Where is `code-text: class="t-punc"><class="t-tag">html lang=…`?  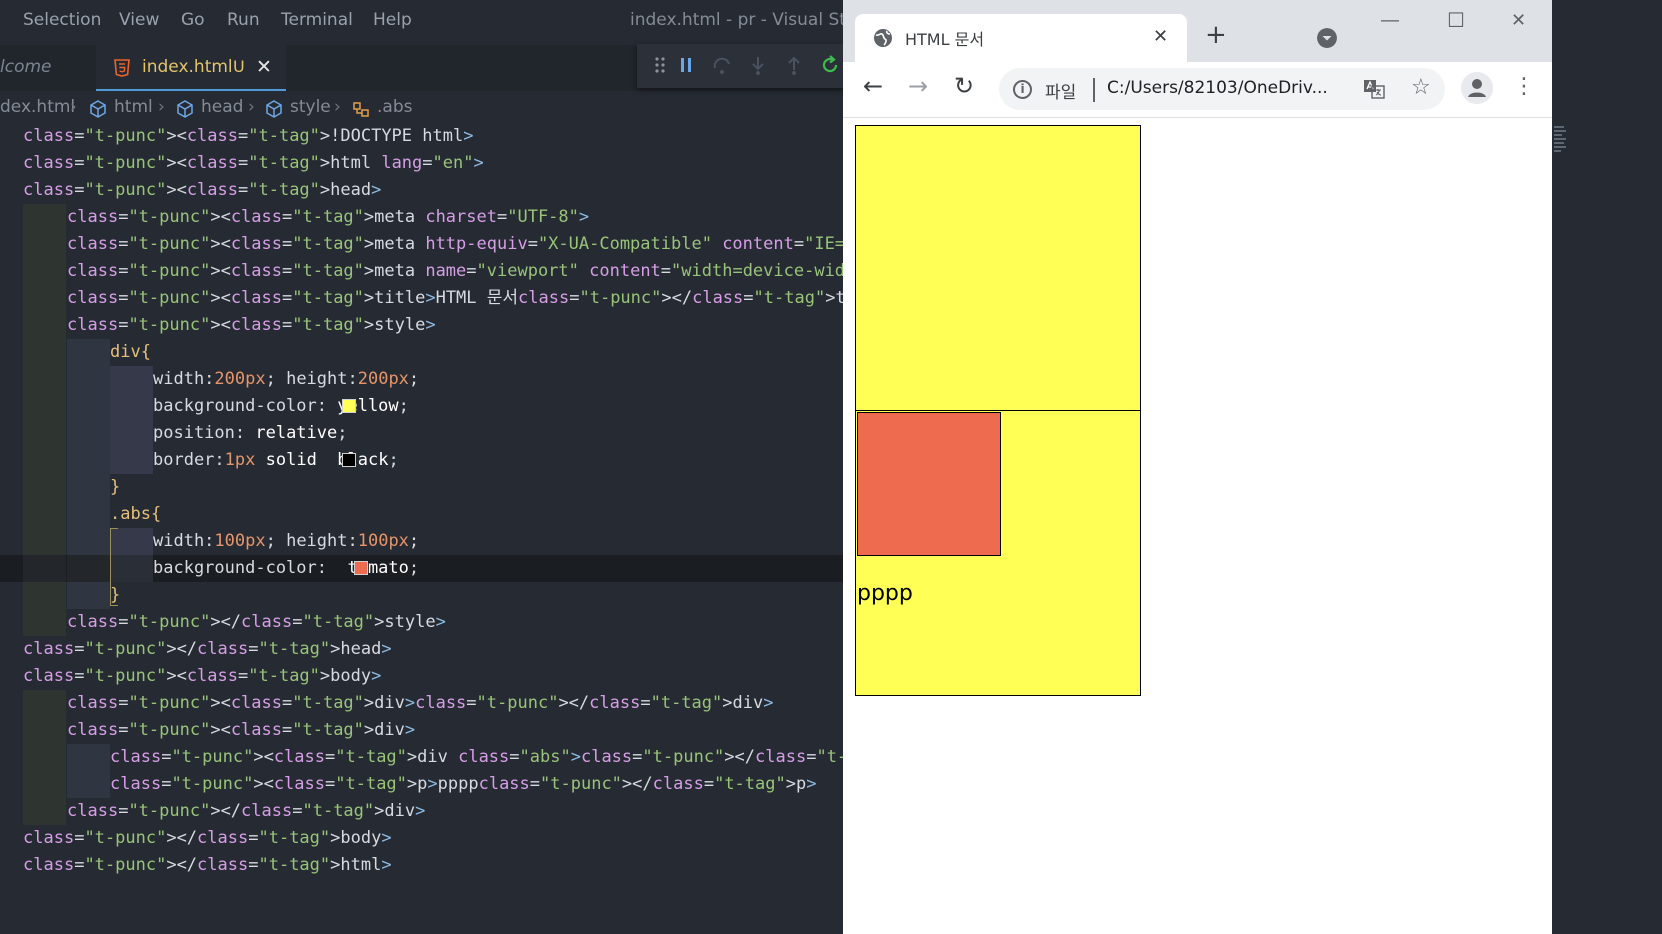 code-text: class="t-punc"><class="t-tag">html lang=… is located at coordinates (253, 163).